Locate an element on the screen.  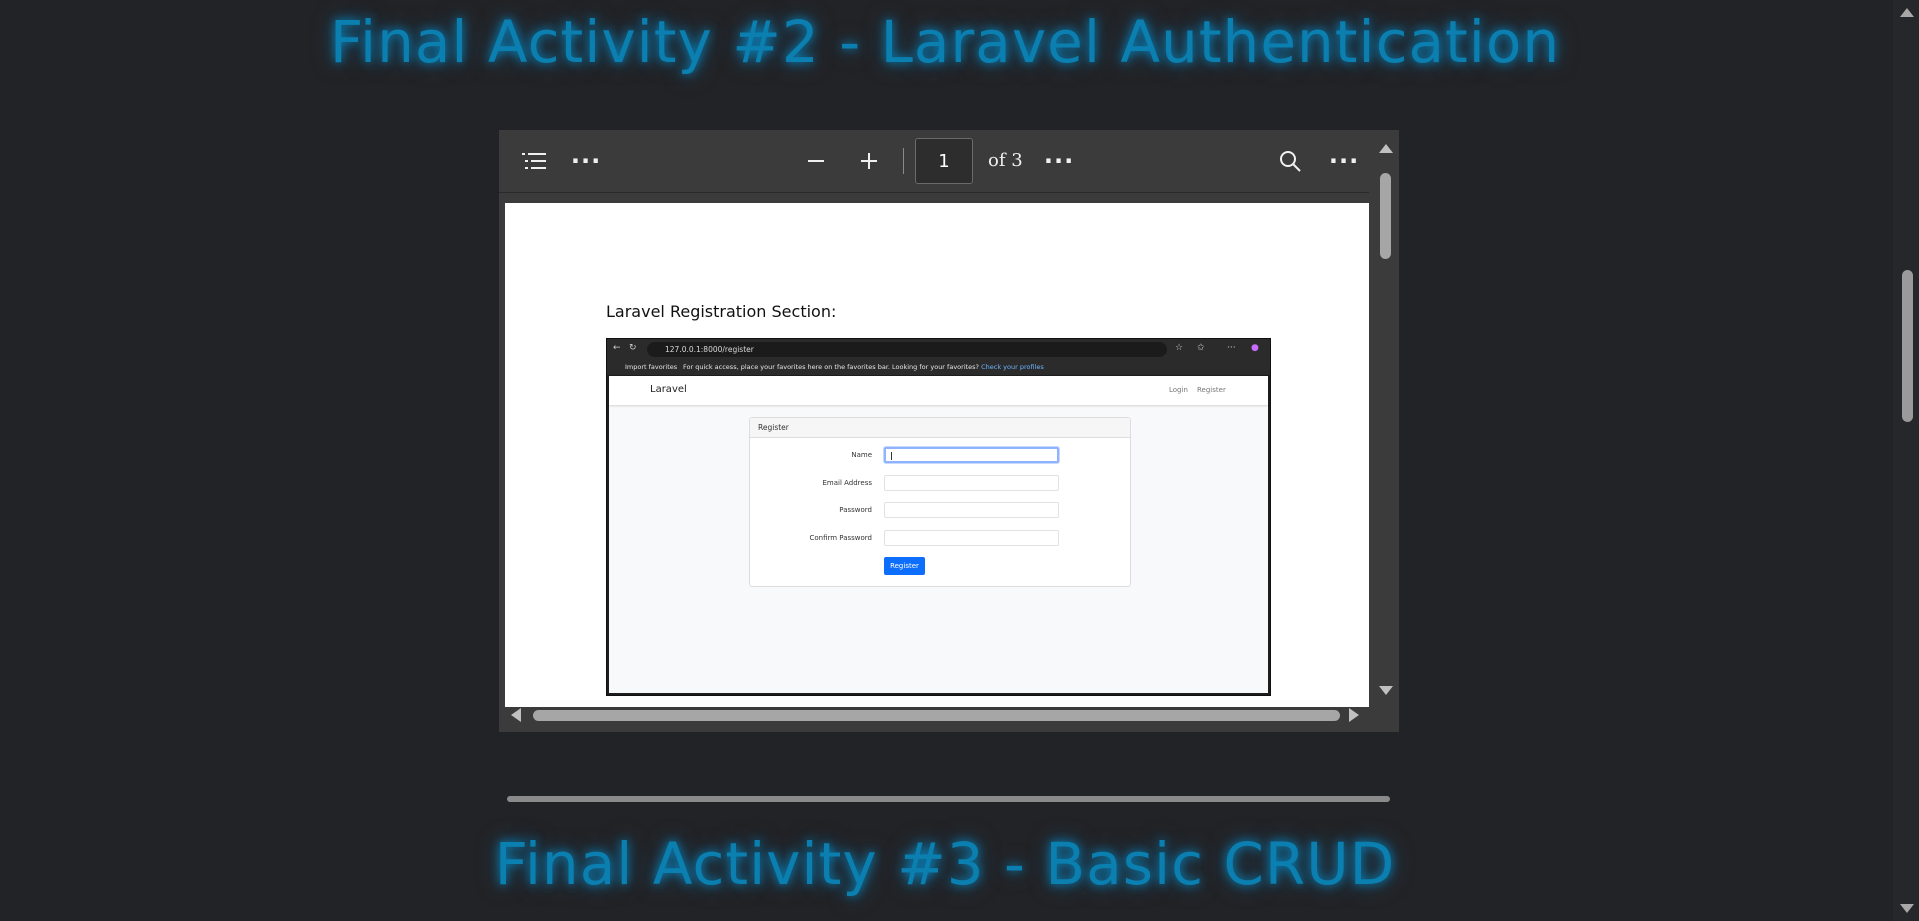
app-brand: Laravel is located at coordinates (668, 389).